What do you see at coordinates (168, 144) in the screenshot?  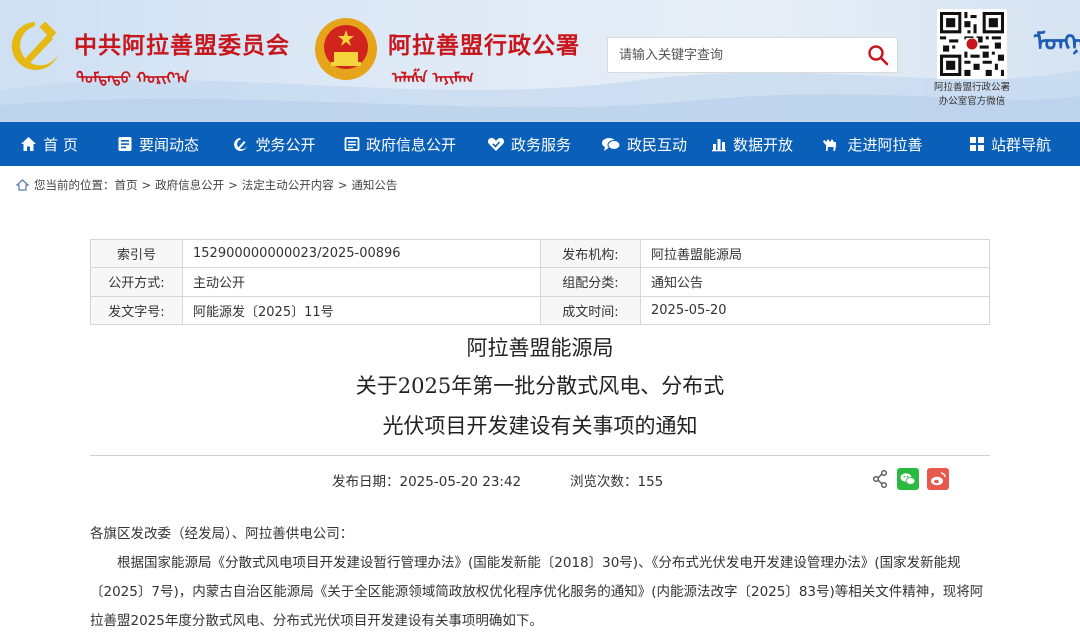 I see `nav-item-label: 要闻动态` at bounding box center [168, 144].